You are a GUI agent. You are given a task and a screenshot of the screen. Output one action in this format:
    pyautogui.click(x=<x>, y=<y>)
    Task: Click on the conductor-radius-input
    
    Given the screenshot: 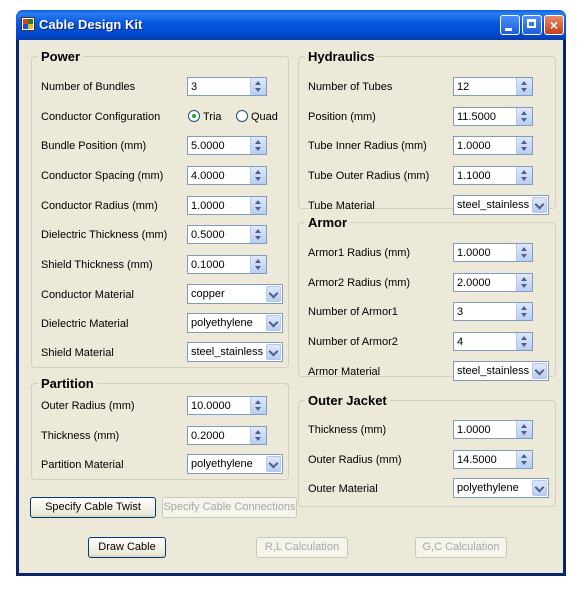 What is the action you would take?
    pyautogui.click(x=221, y=205)
    